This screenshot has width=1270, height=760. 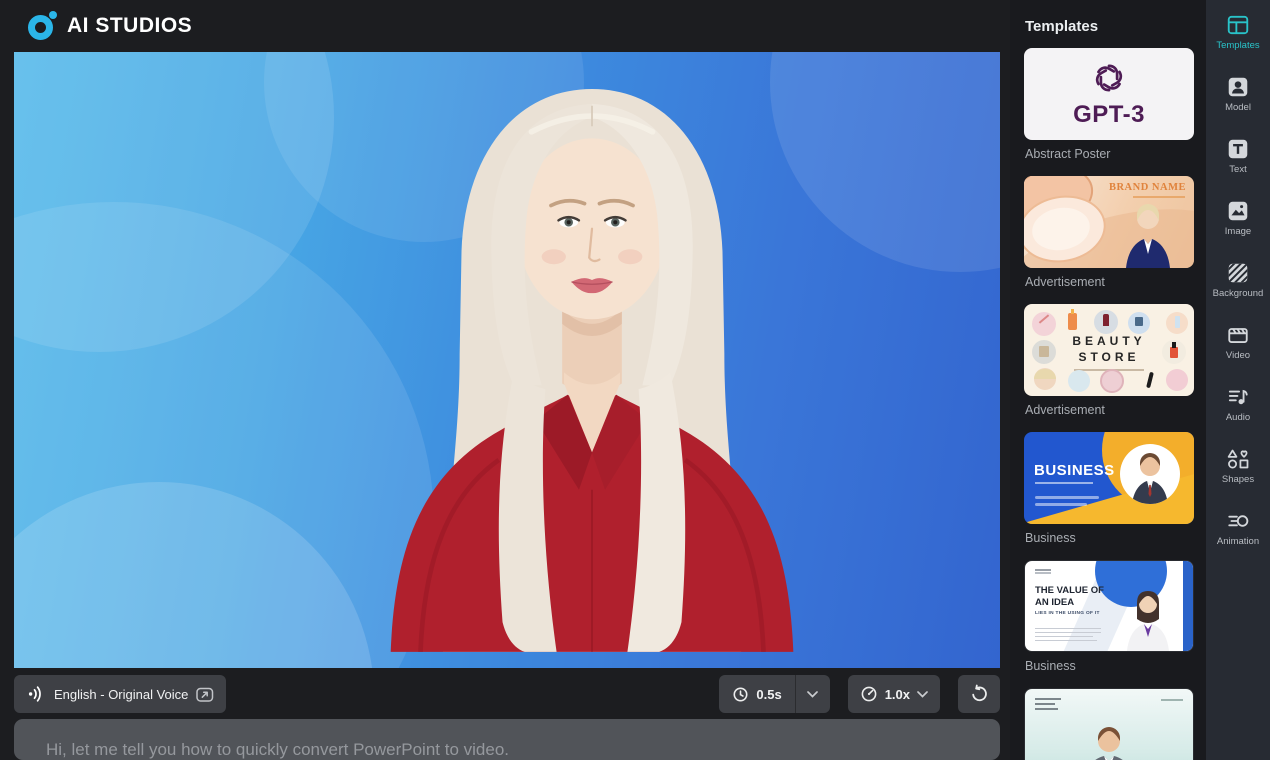 I want to click on reset-button, so click(x=979, y=694).